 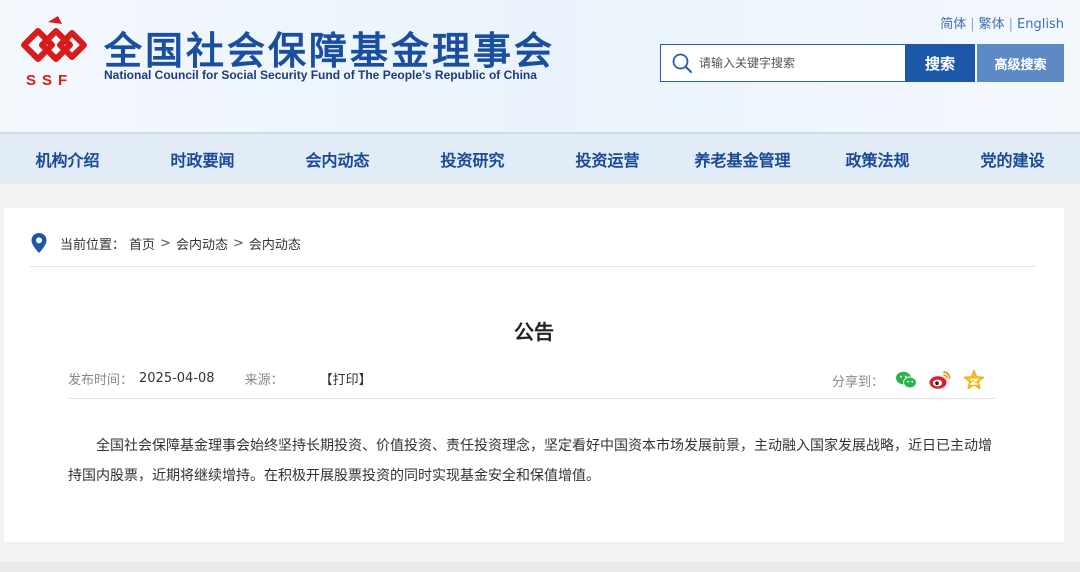 I want to click on source-label: 来源：, so click(x=264, y=380).